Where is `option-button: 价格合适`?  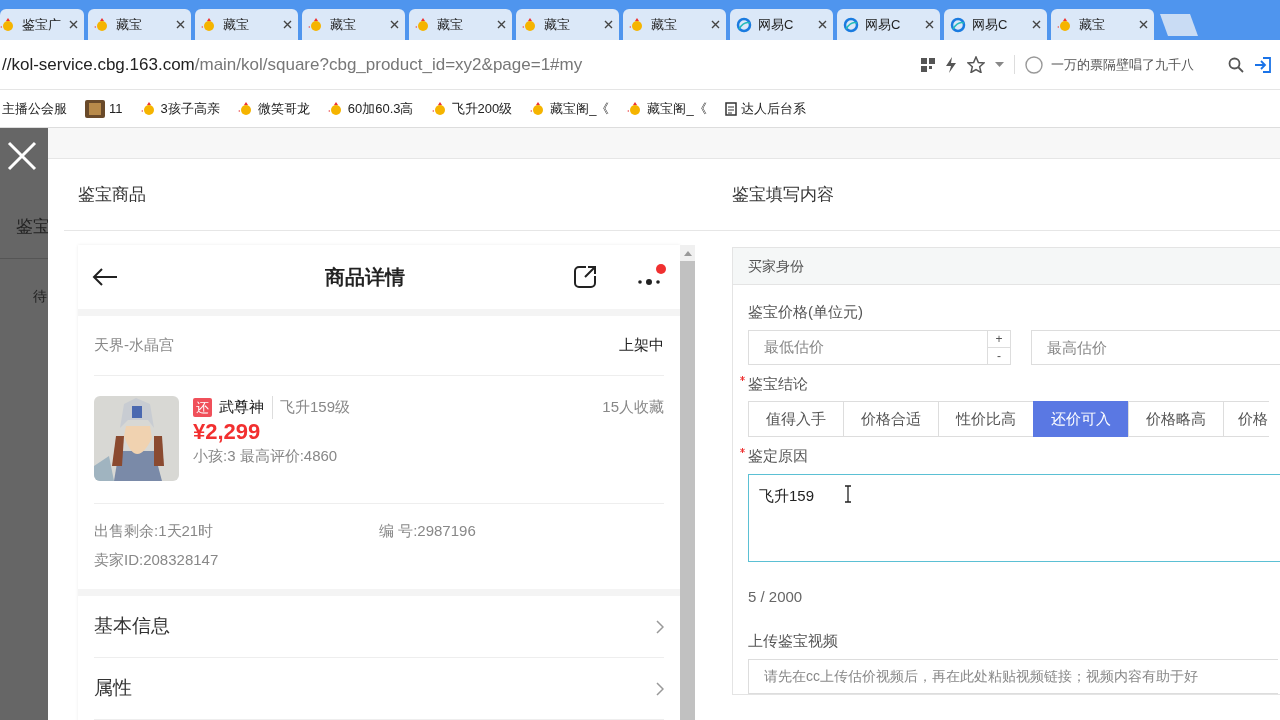
option-button: 价格合适 is located at coordinates (891, 419).